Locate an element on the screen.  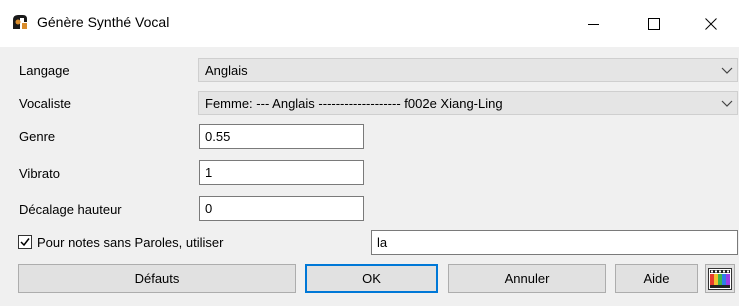
vibrato-label: Vibrato is located at coordinates (39, 173).